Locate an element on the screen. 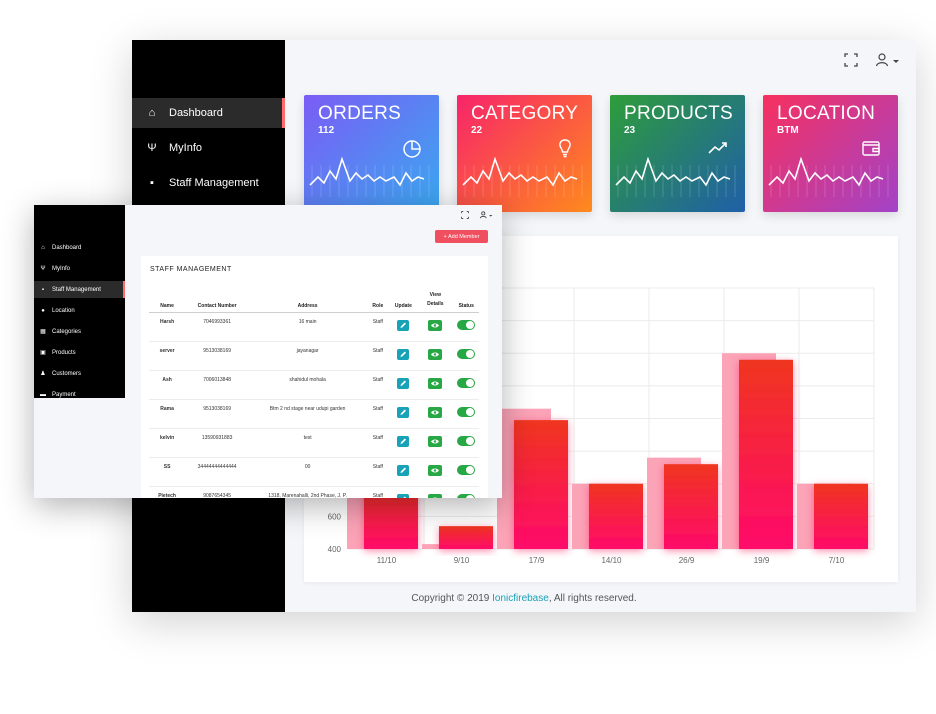  home-icon: ⌂ is located at coordinates (43, 247).